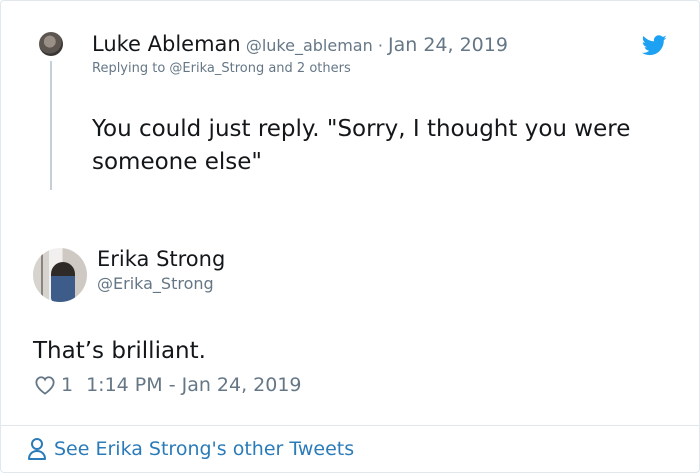  What do you see at coordinates (67, 385) in the screenshot?
I see `like-count: 1` at bounding box center [67, 385].